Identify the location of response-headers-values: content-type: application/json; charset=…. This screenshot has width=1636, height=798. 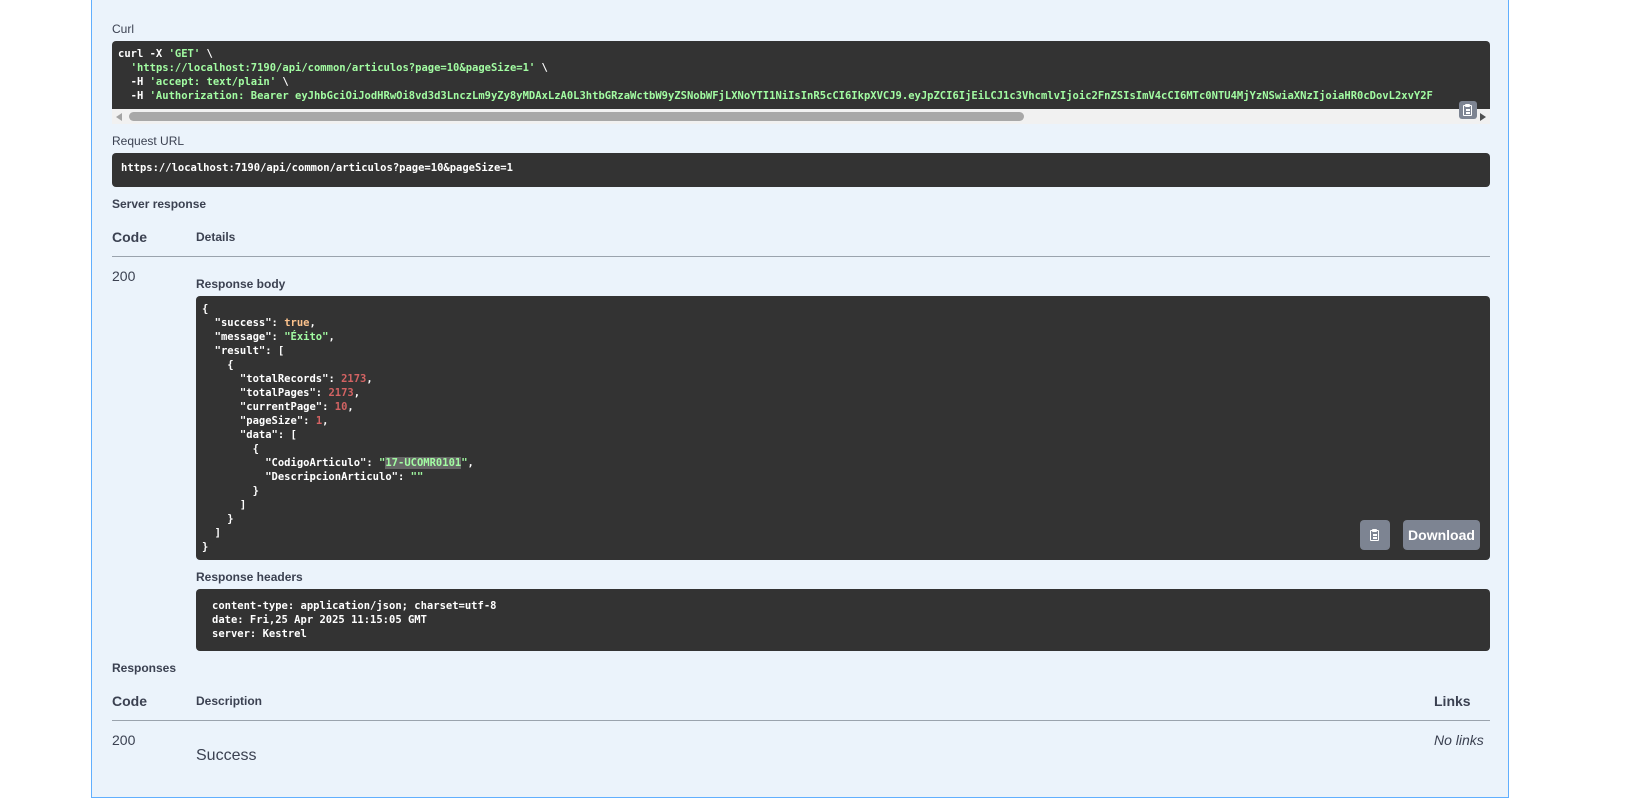
(354, 620).